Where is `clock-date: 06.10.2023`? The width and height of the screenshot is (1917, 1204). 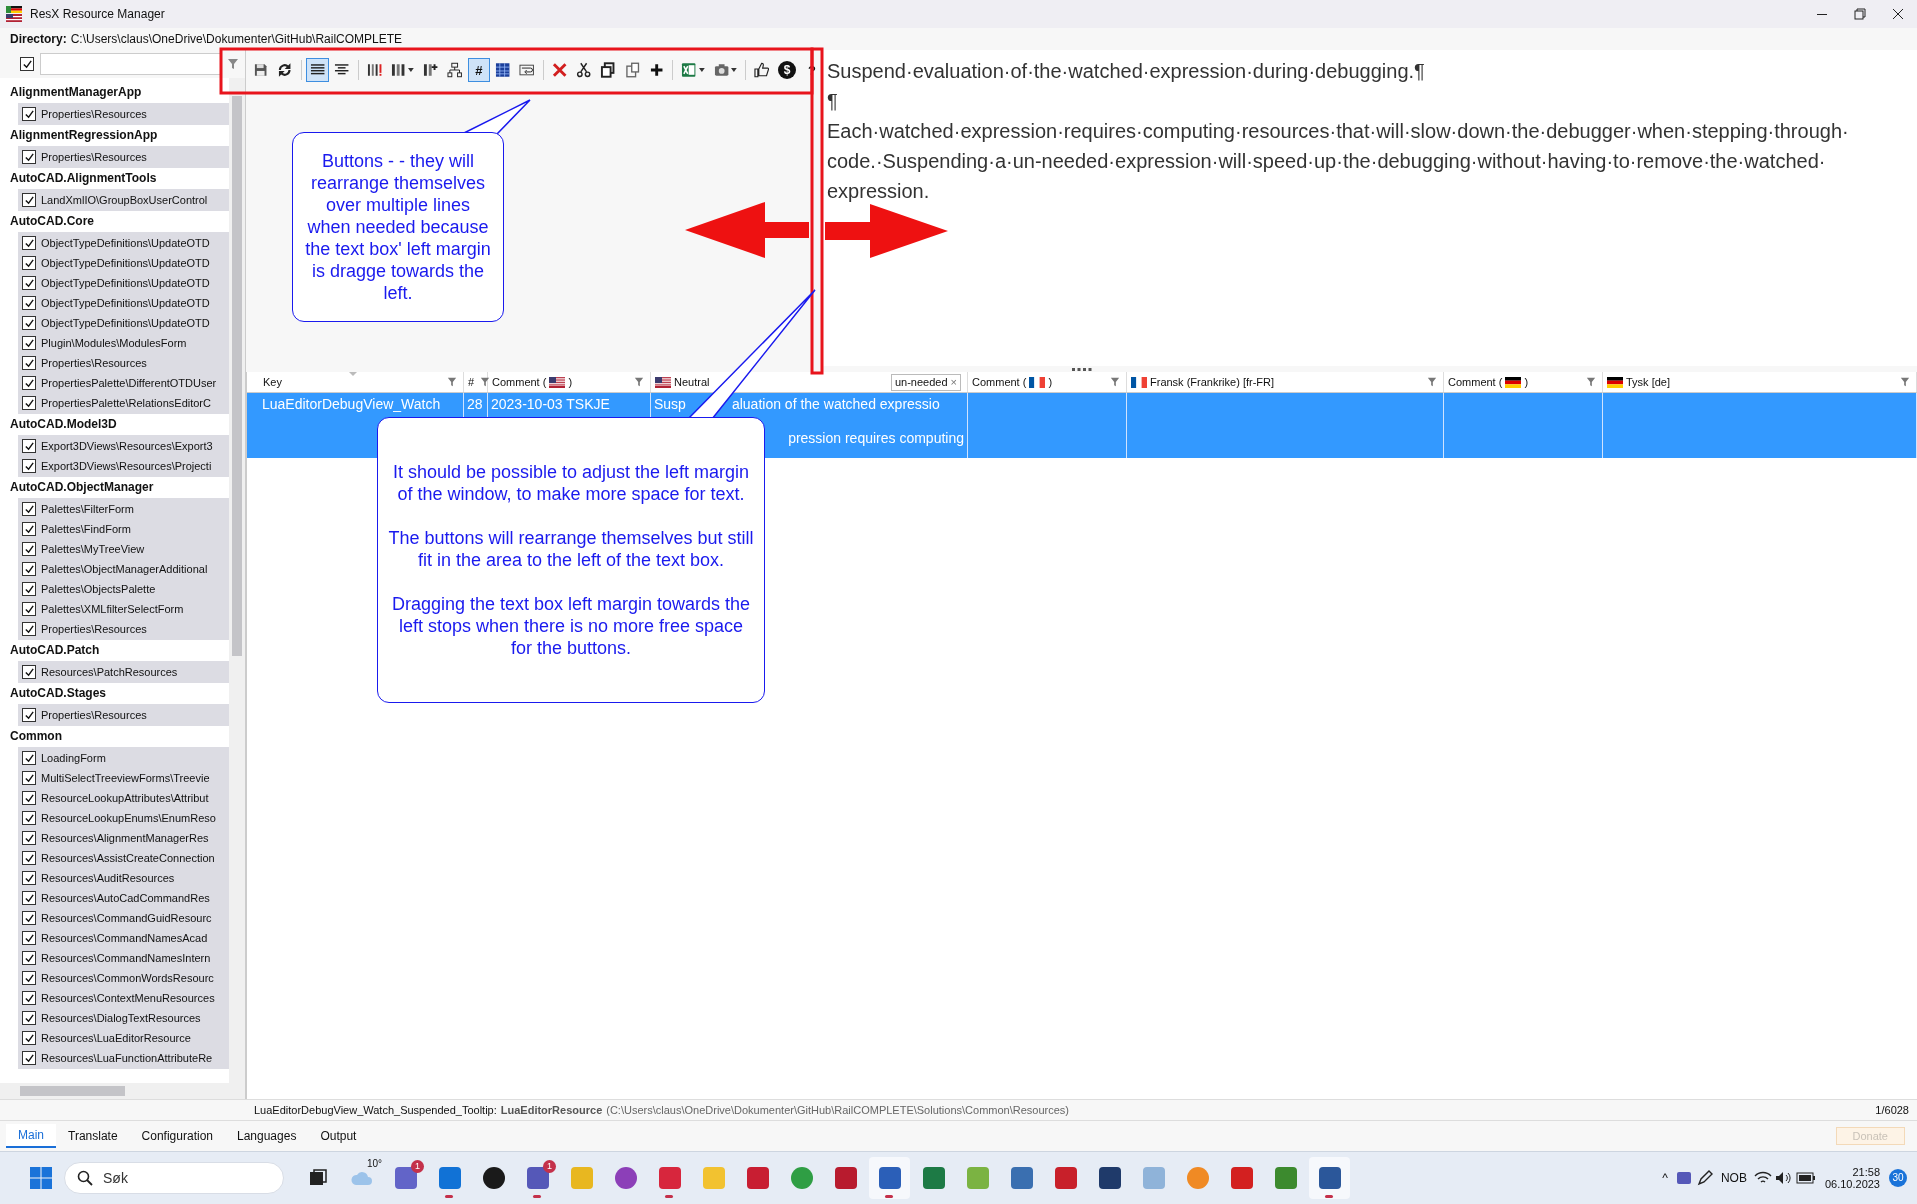 clock-date: 06.10.2023 is located at coordinates (1852, 1184).